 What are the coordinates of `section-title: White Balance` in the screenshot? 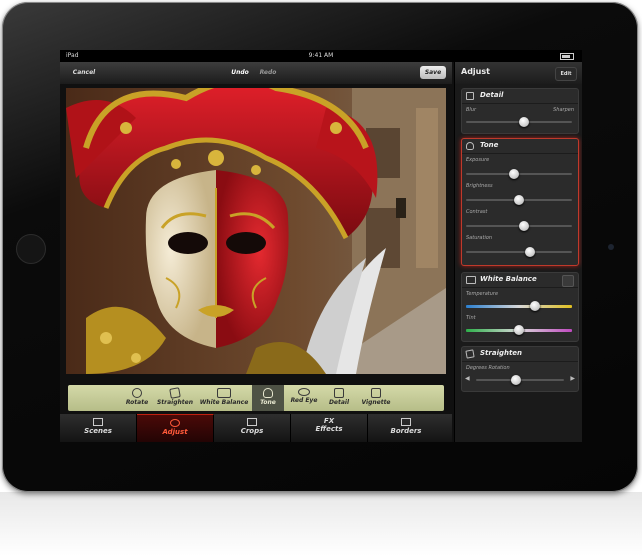 It's located at (508, 279).